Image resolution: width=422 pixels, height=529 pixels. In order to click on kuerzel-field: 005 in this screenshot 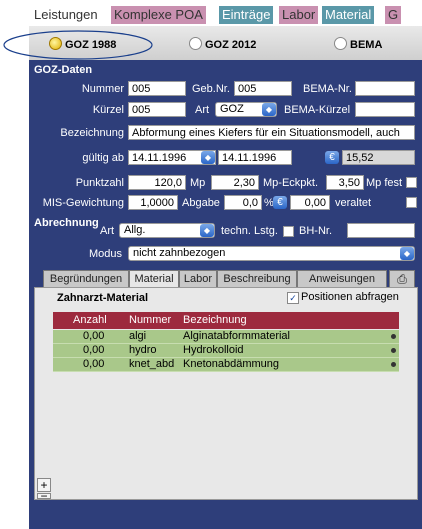, I will do `click(157, 109)`.